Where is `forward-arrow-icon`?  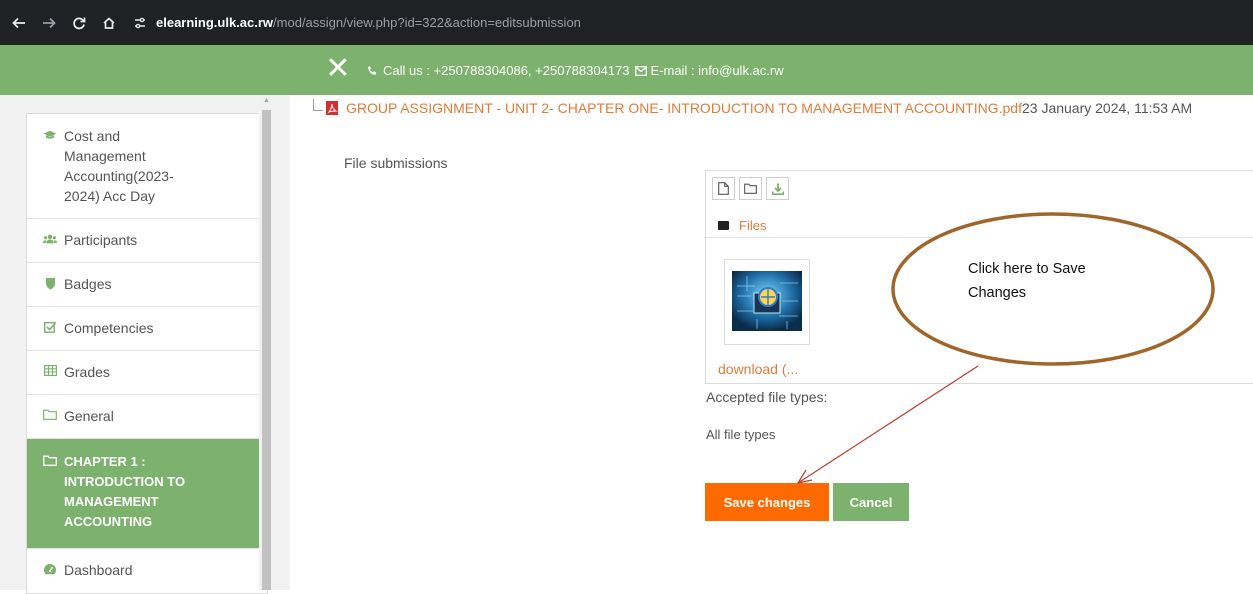
forward-arrow-icon is located at coordinates (49, 23).